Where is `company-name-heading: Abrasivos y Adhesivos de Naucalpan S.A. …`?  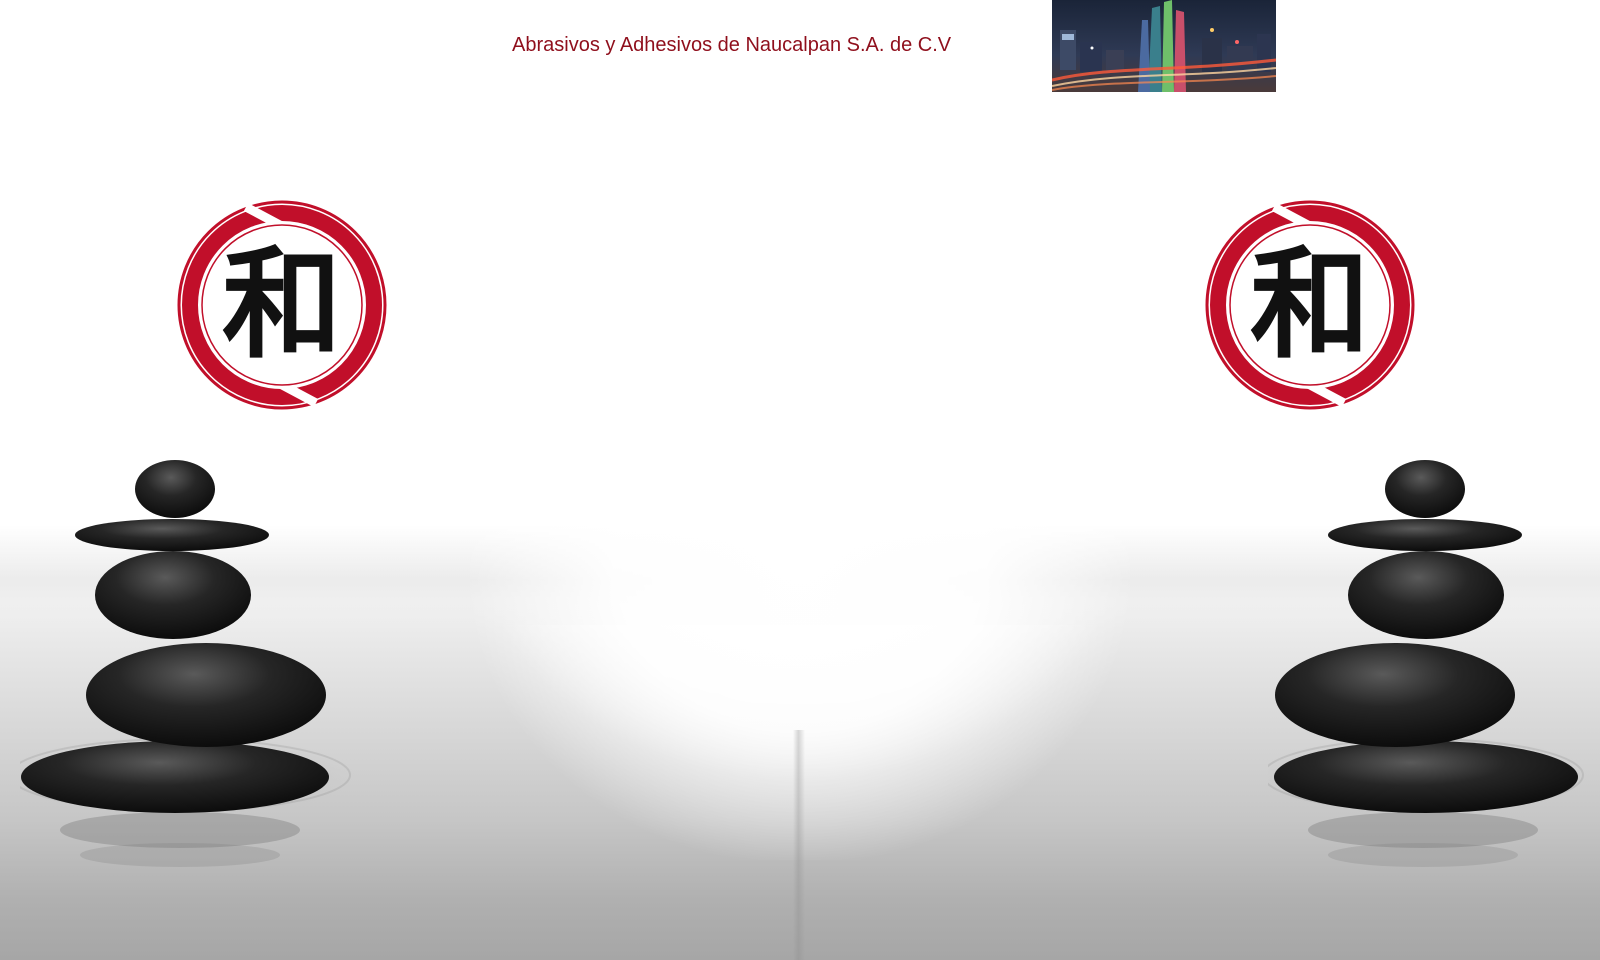 company-name-heading: Abrasivos y Adhesivos de Naucalpan S.A. … is located at coordinates (732, 45).